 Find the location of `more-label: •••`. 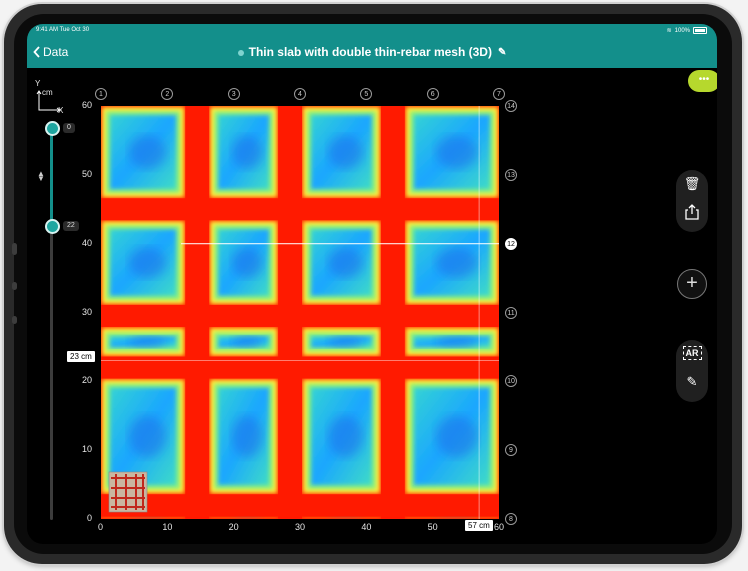

more-label: ••• is located at coordinates (704, 79).